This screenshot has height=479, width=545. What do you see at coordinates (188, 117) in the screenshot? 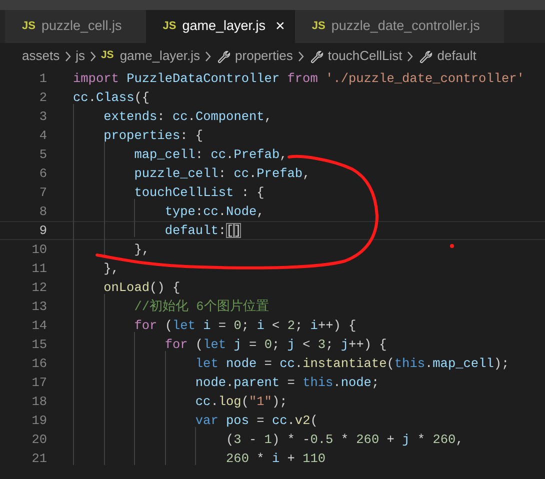
I see `code-line: extends: cc.Component,` at bounding box center [188, 117].